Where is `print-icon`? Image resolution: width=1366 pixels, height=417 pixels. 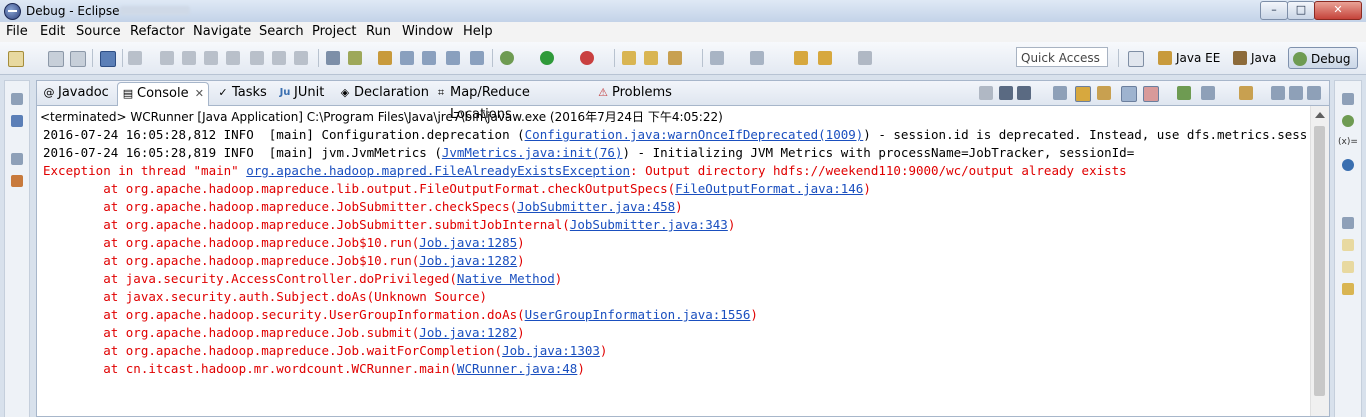 print-icon is located at coordinates (108, 59).